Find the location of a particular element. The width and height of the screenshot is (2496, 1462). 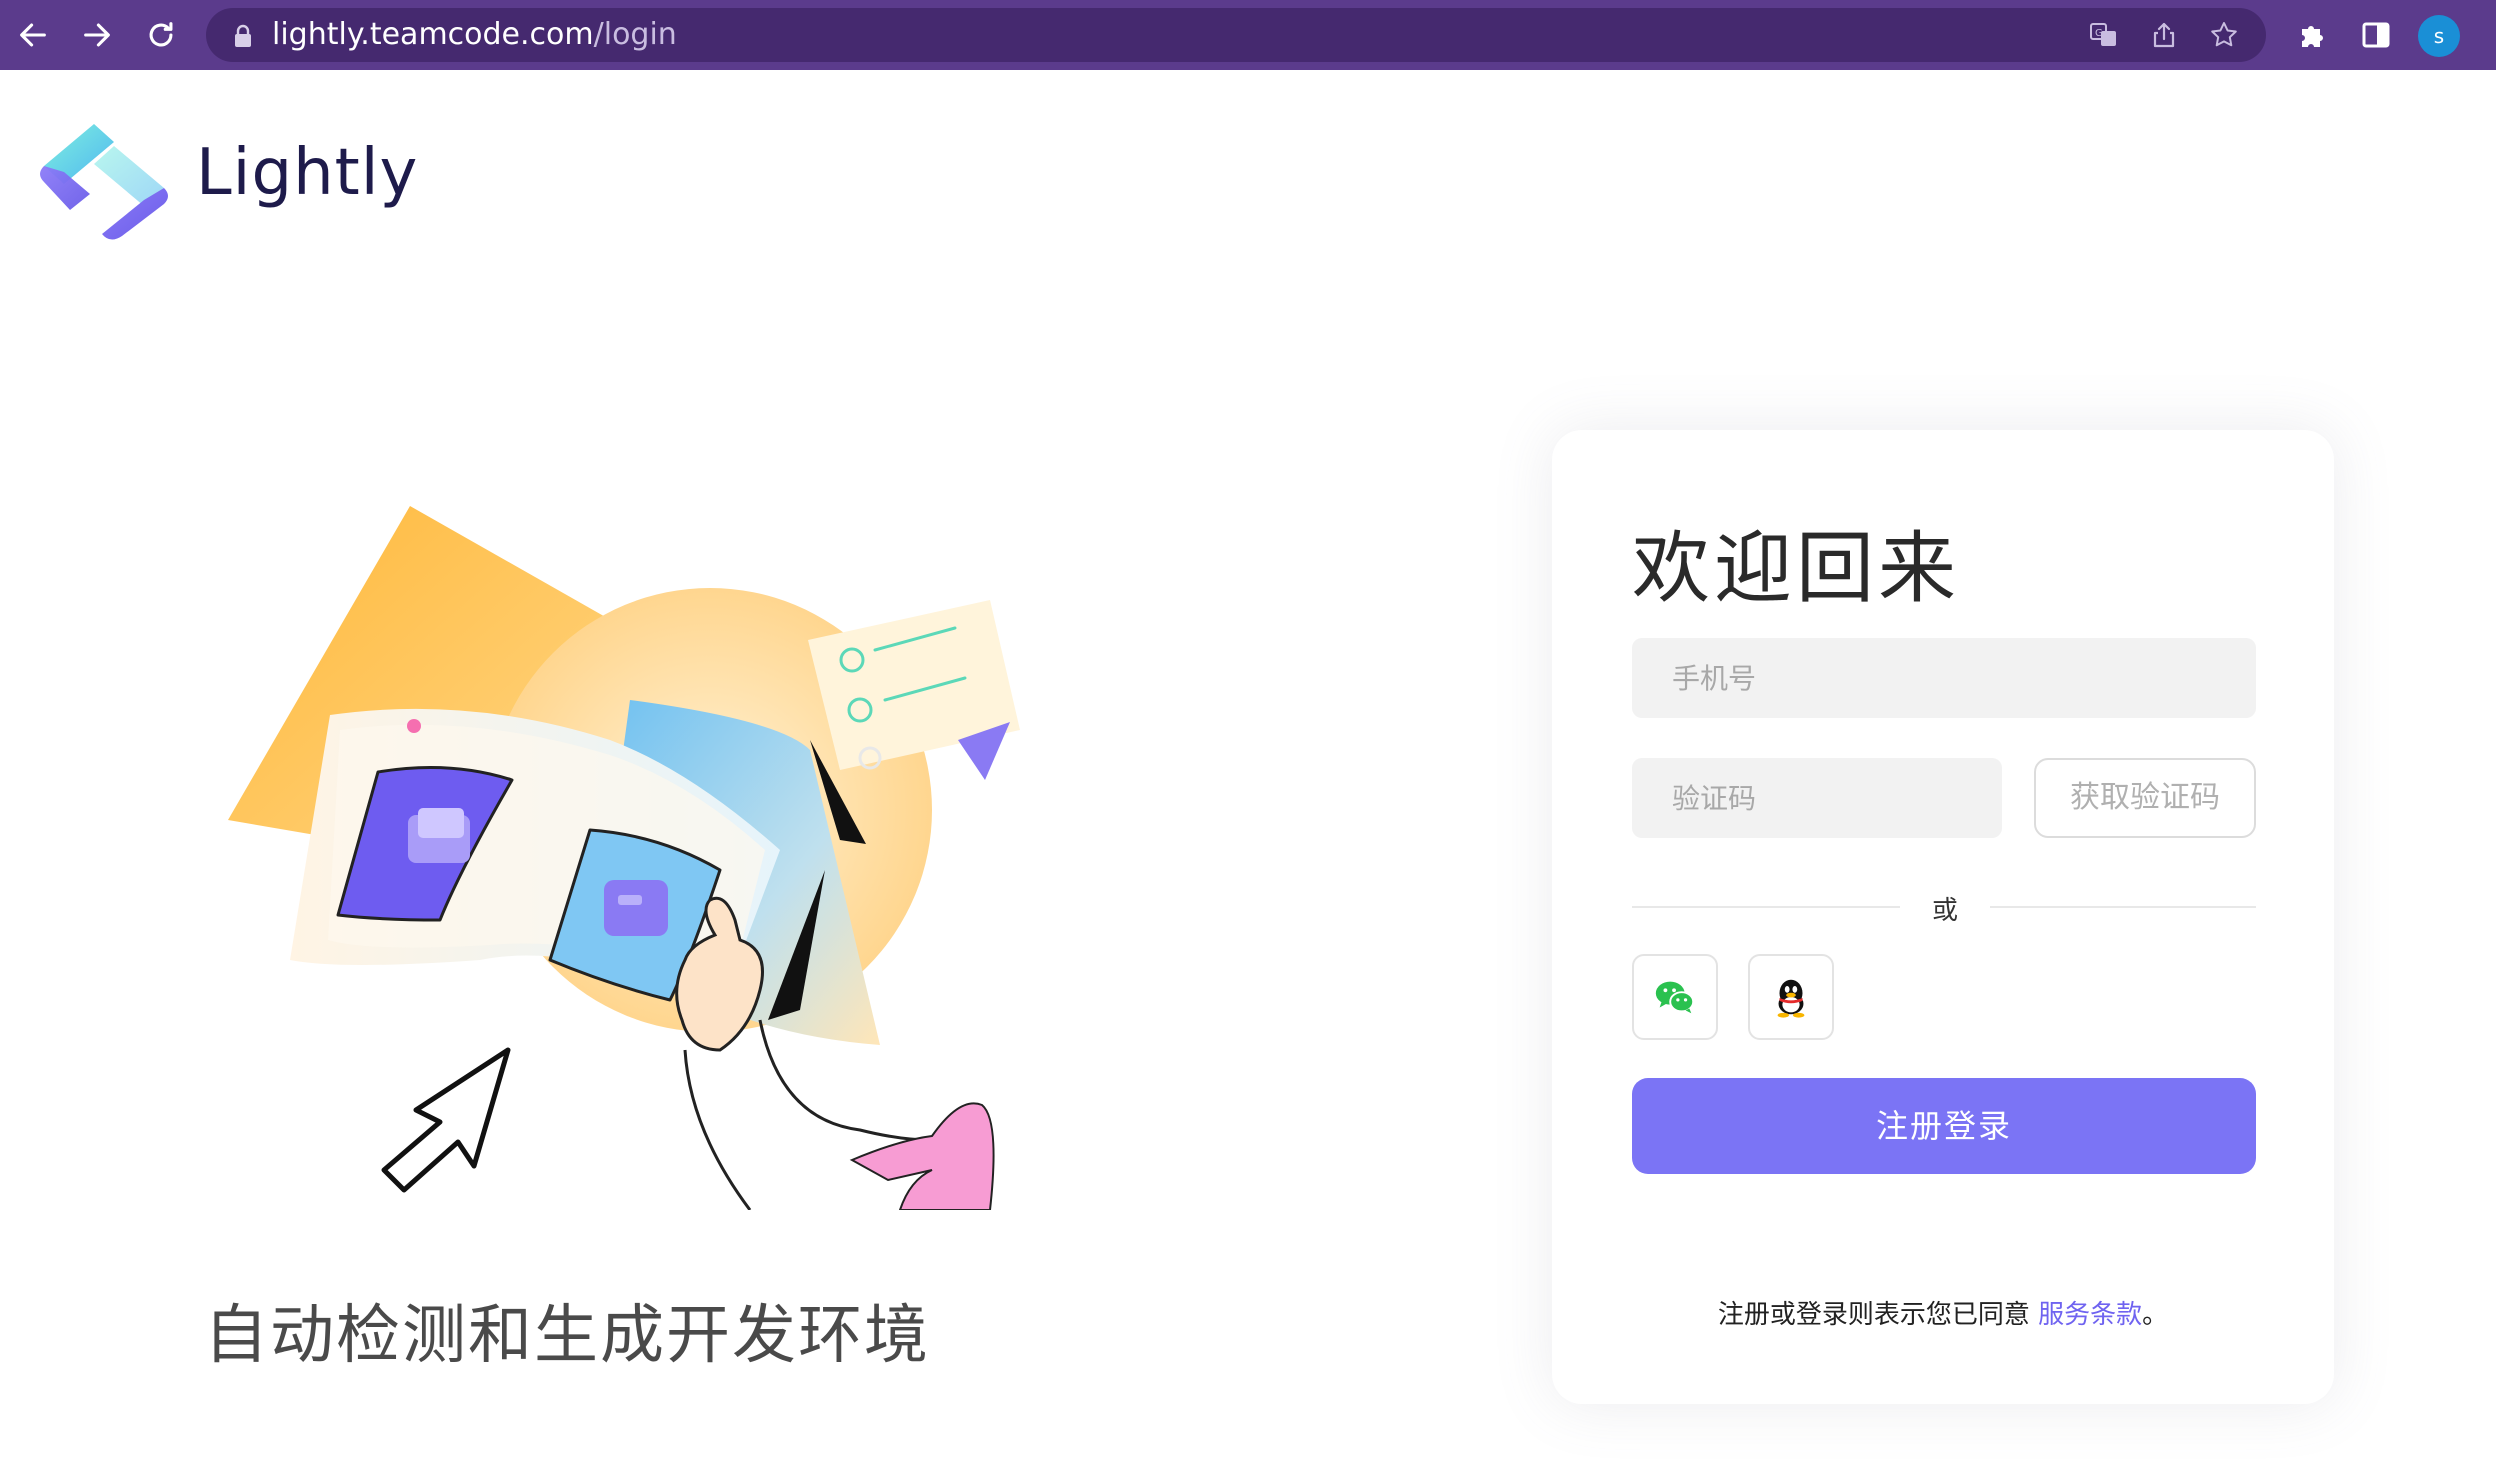

qq-login-button is located at coordinates (1791, 997).